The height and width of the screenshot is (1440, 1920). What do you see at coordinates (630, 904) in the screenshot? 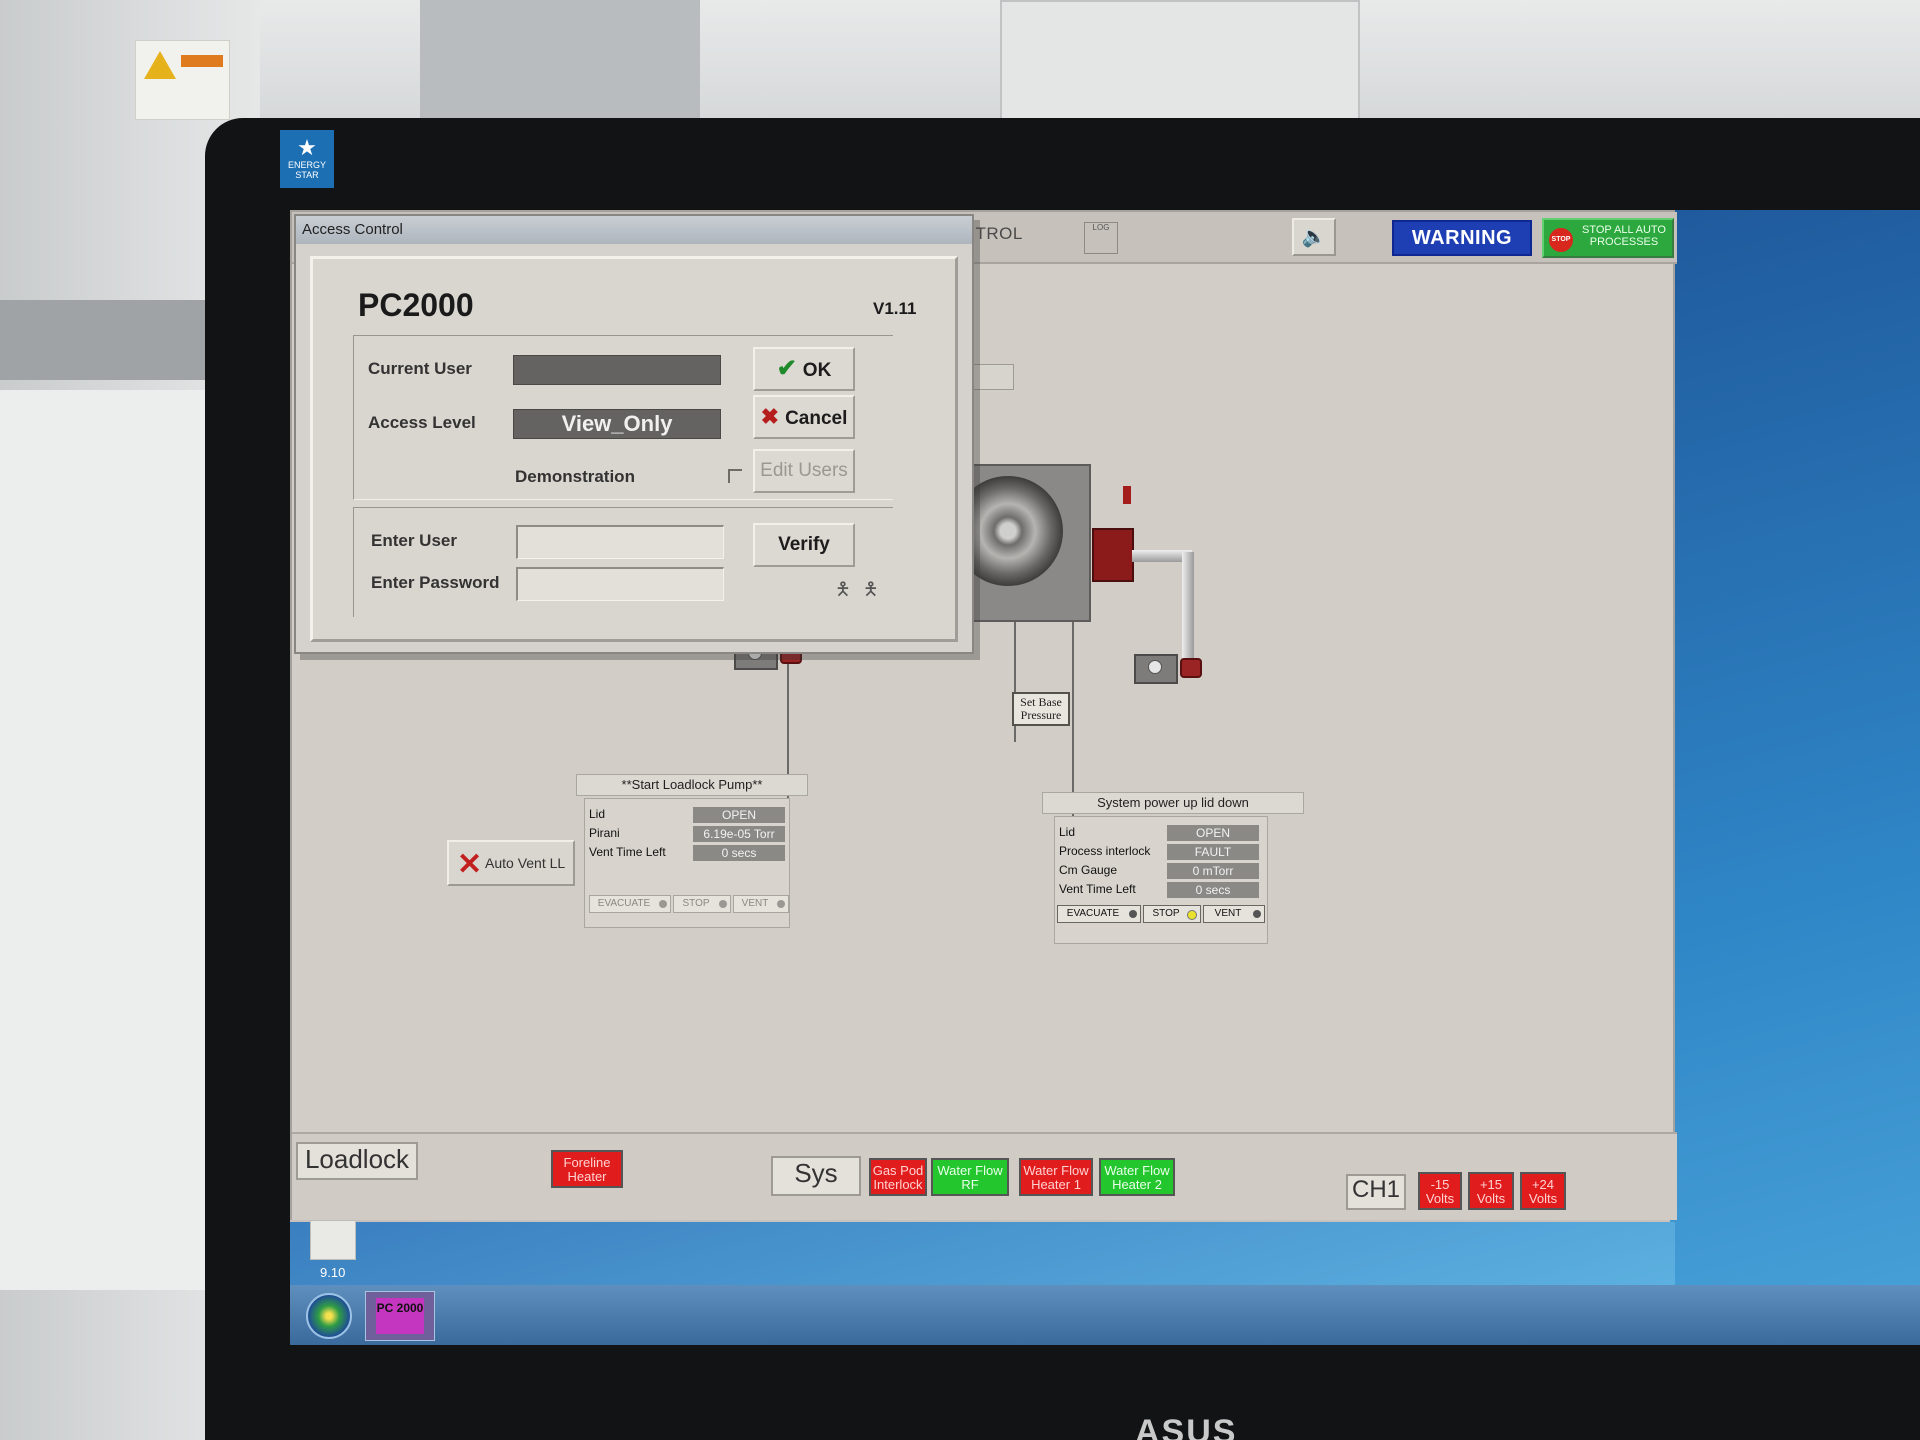
I see `loadlock-evacuate-button: EVACUATE` at bounding box center [630, 904].